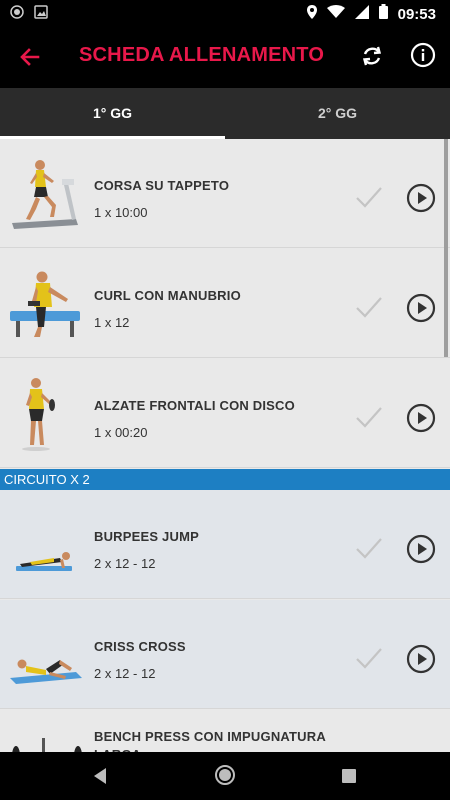 The width and height of the screenshot is (450, 800). What do you see at coordinates (167, 295) in the screenshot?
I see `exercise-name: CURL CON MANUBRIO` at bounding box center [167, 295].